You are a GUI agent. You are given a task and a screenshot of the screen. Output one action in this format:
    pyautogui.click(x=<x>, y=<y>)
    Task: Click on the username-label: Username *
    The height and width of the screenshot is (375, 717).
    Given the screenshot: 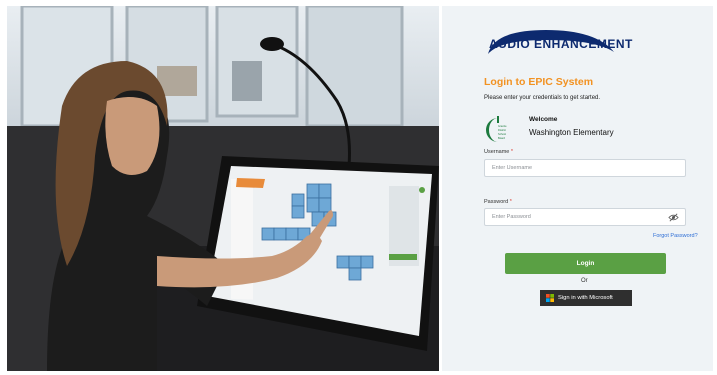 What is the action you would take?
    pyautogui.click(x=498, y=152)
    